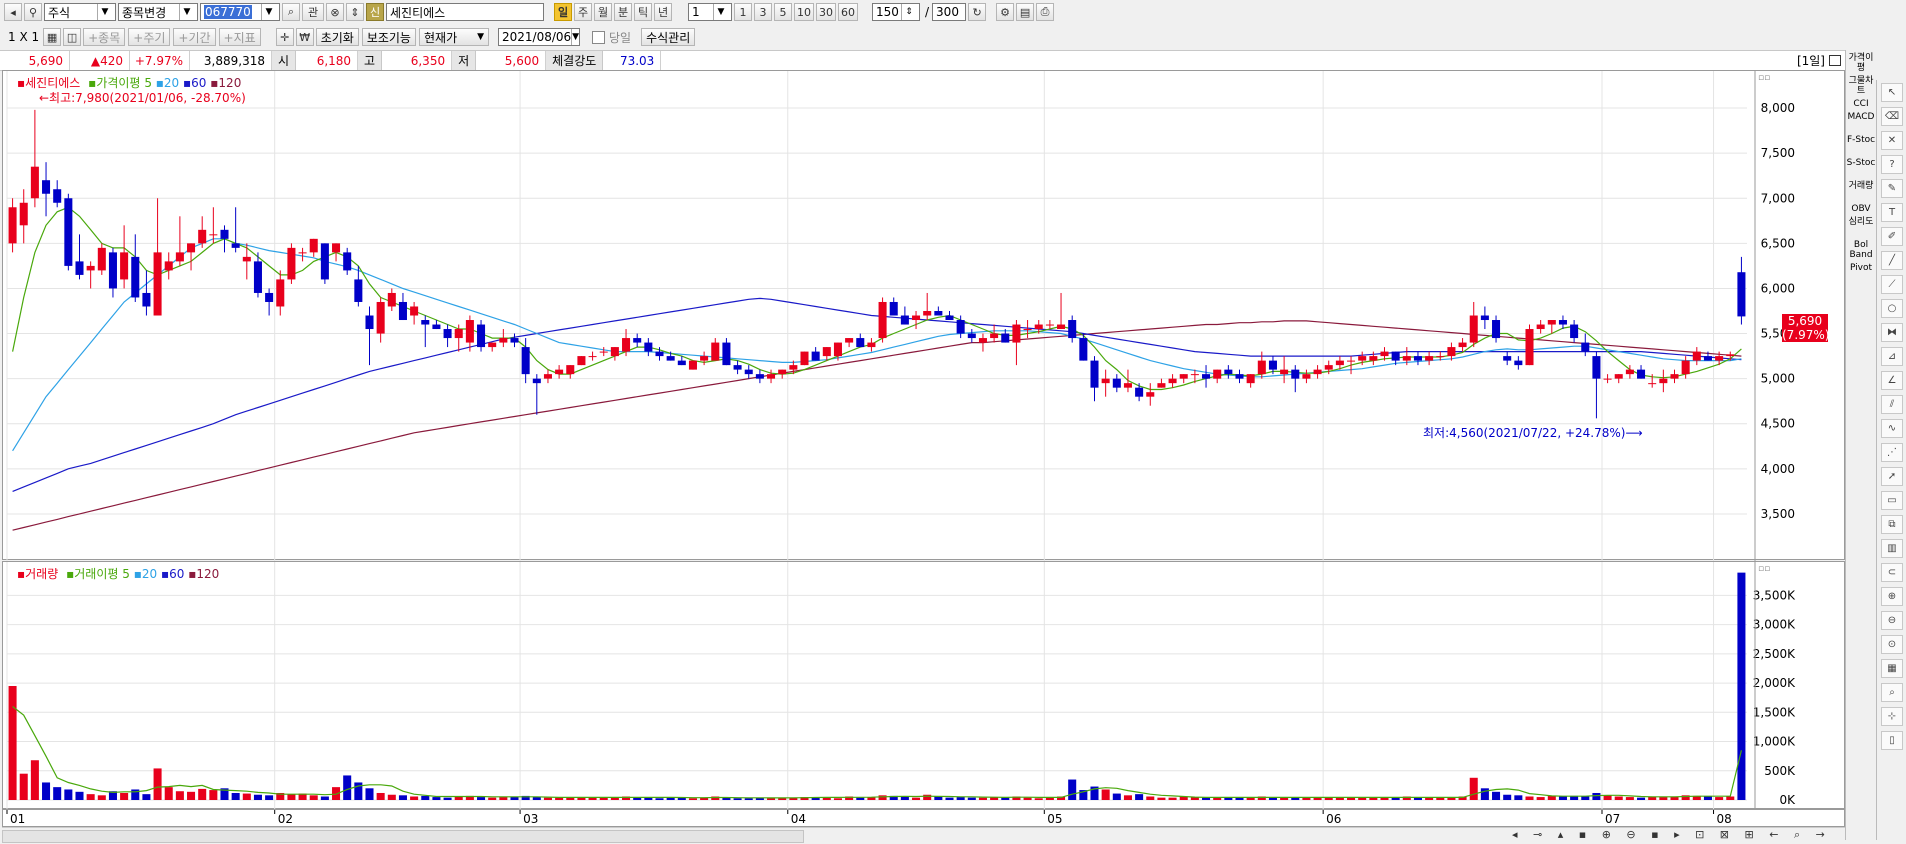  I want to click on crosshair-icon: ✛, so click(284, 37).